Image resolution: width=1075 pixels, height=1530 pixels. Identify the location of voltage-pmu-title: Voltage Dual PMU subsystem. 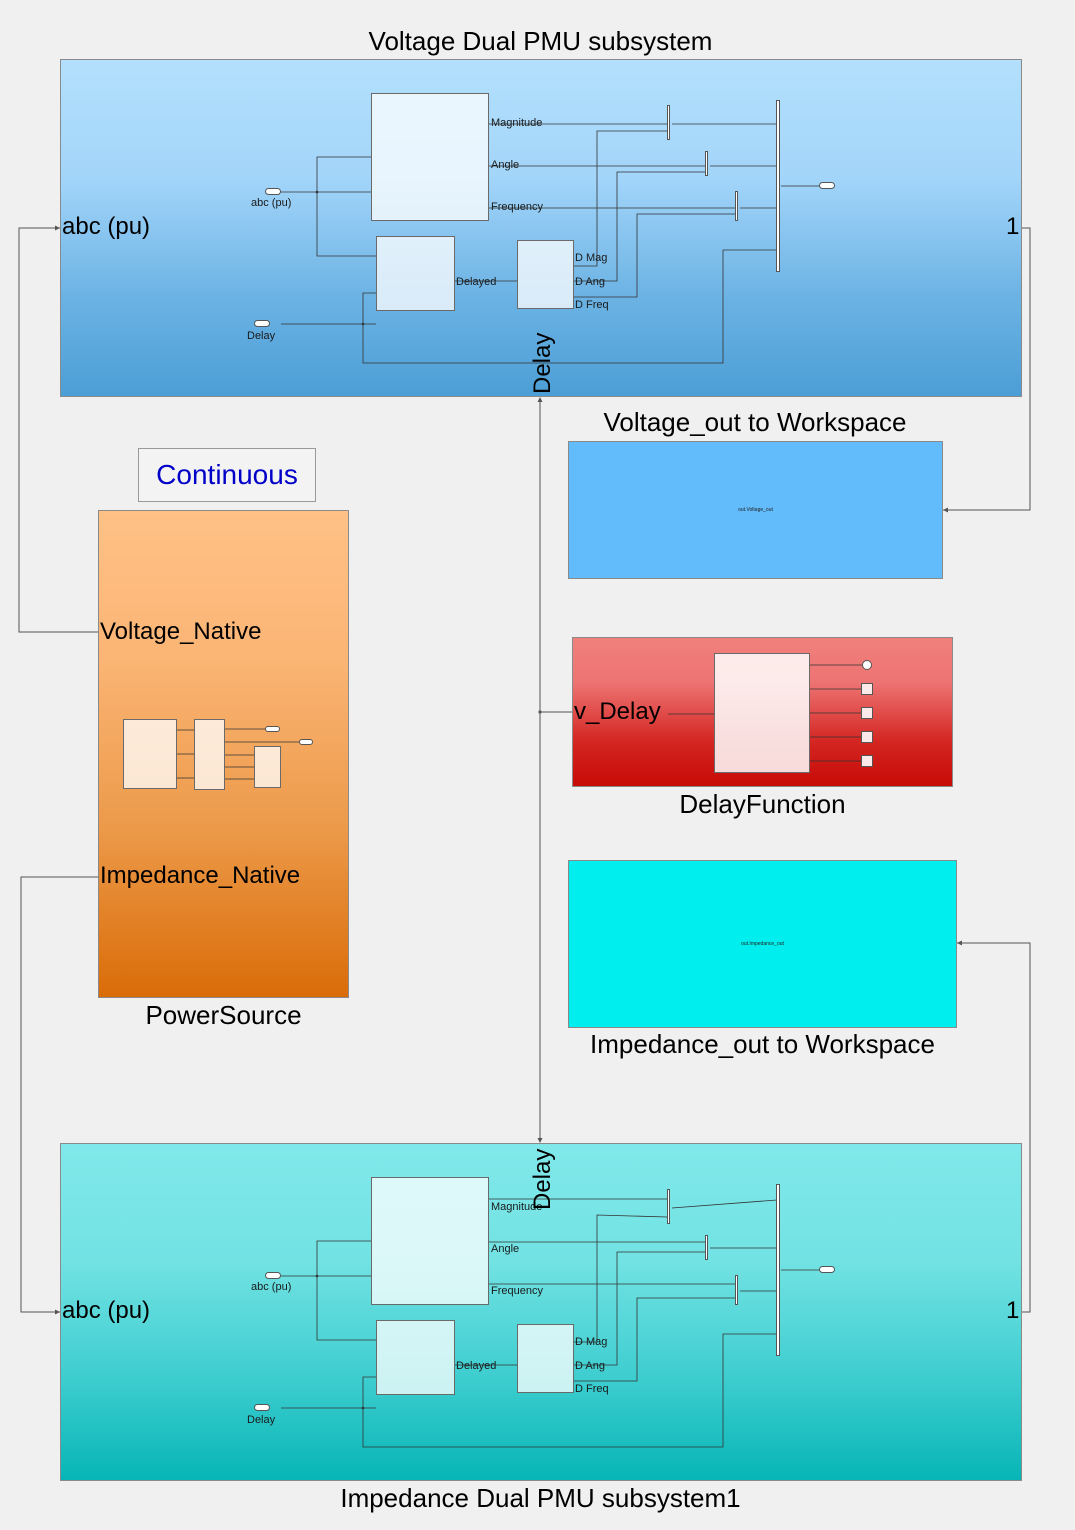
(540, 41).